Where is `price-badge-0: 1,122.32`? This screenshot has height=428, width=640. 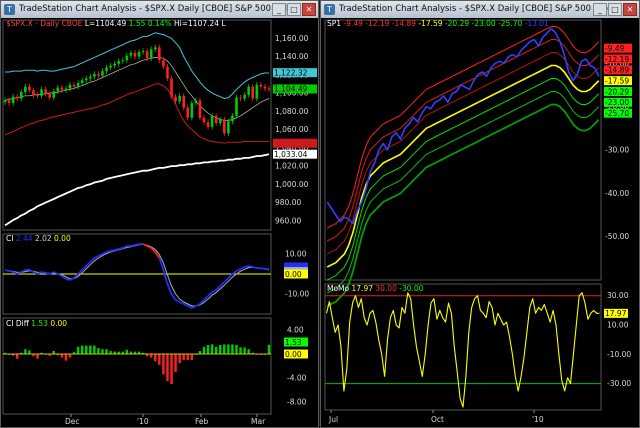
price-badge-0: 1,122.32 is located at coordinates (291, 72).